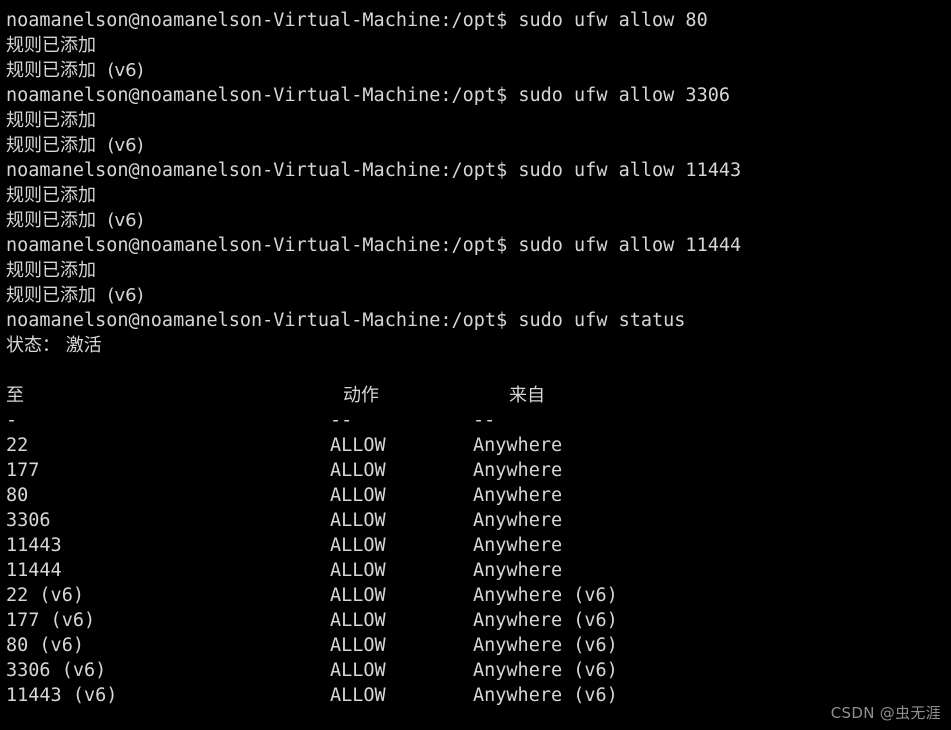  I want to click on table-row: 11443 ALLOW Anywhere, so click(478, 545).